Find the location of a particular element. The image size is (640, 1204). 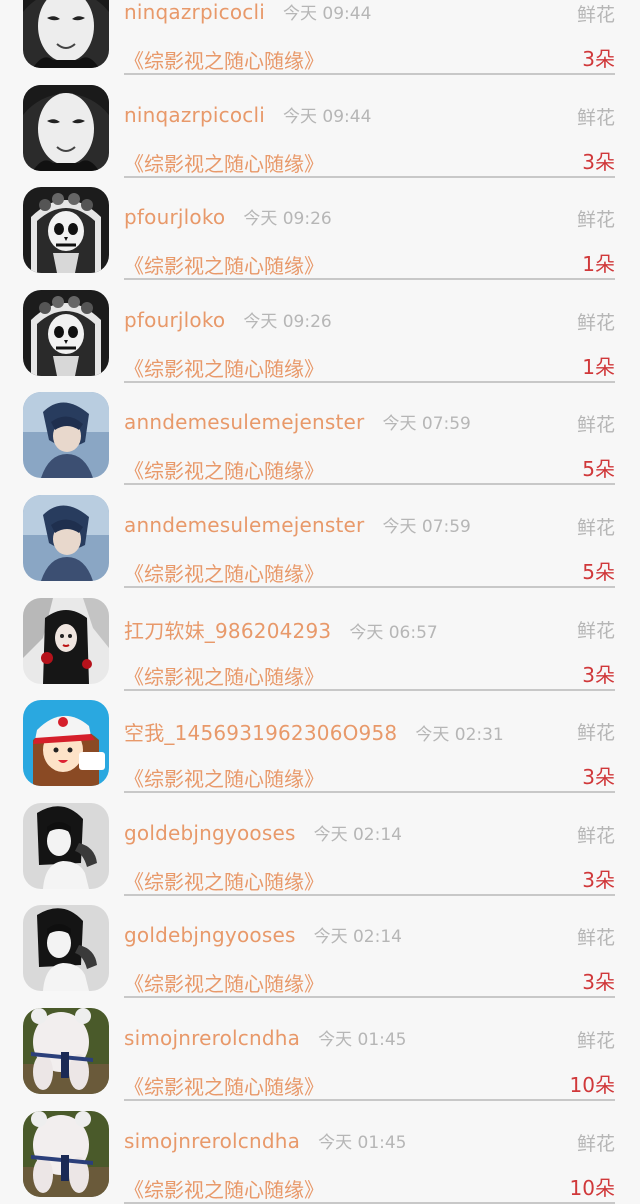

name-line: 扛刀软妹_986204293 今天 06:57 is located at coordinates (281, 629).